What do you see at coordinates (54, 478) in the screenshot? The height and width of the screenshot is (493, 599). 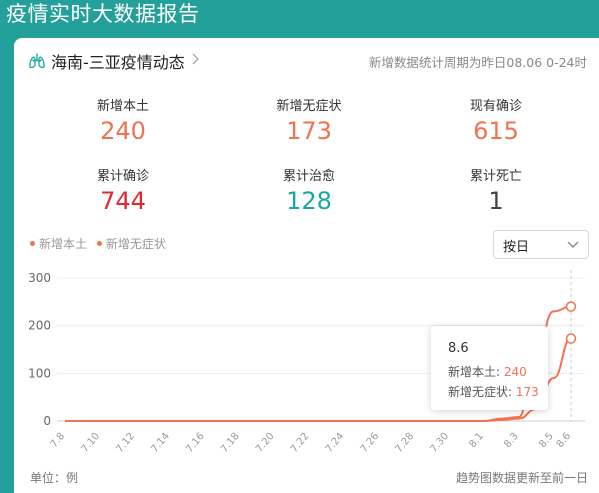 I see `unit-label: 单位：例` at bounding box center [54, 478].